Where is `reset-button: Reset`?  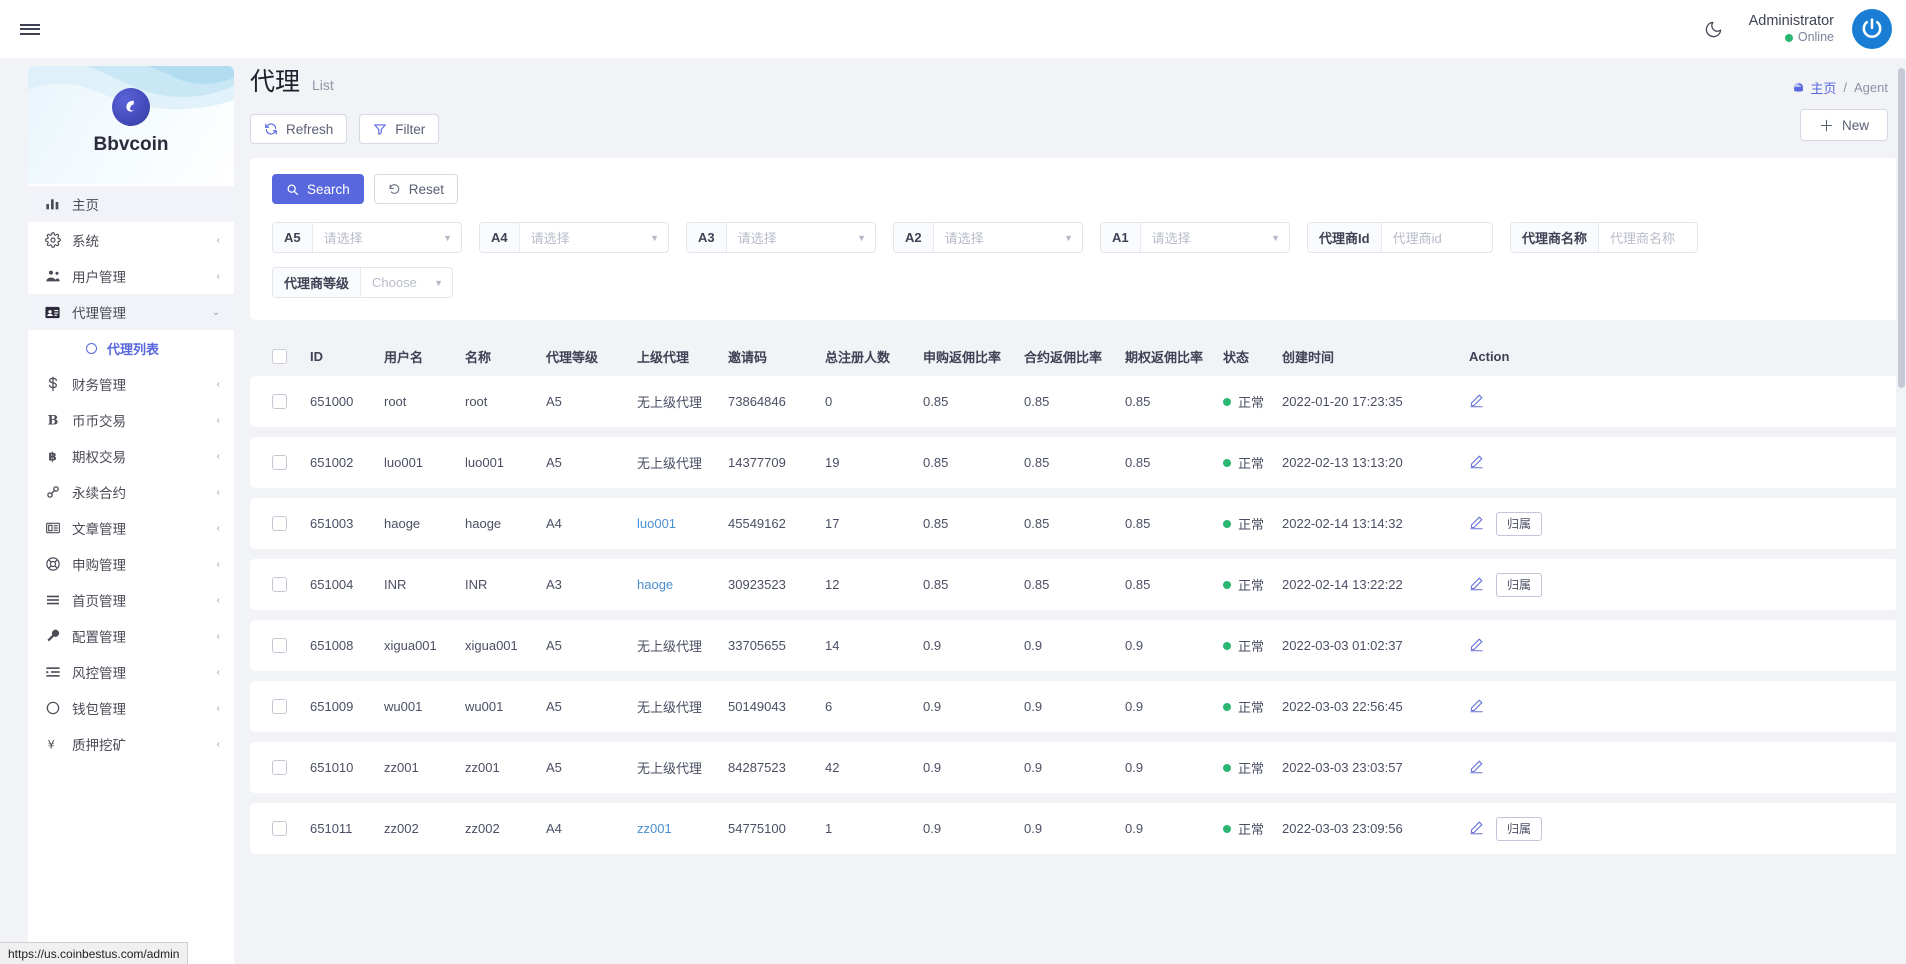
reset-button: Reset is located at coordinates (416, 189).